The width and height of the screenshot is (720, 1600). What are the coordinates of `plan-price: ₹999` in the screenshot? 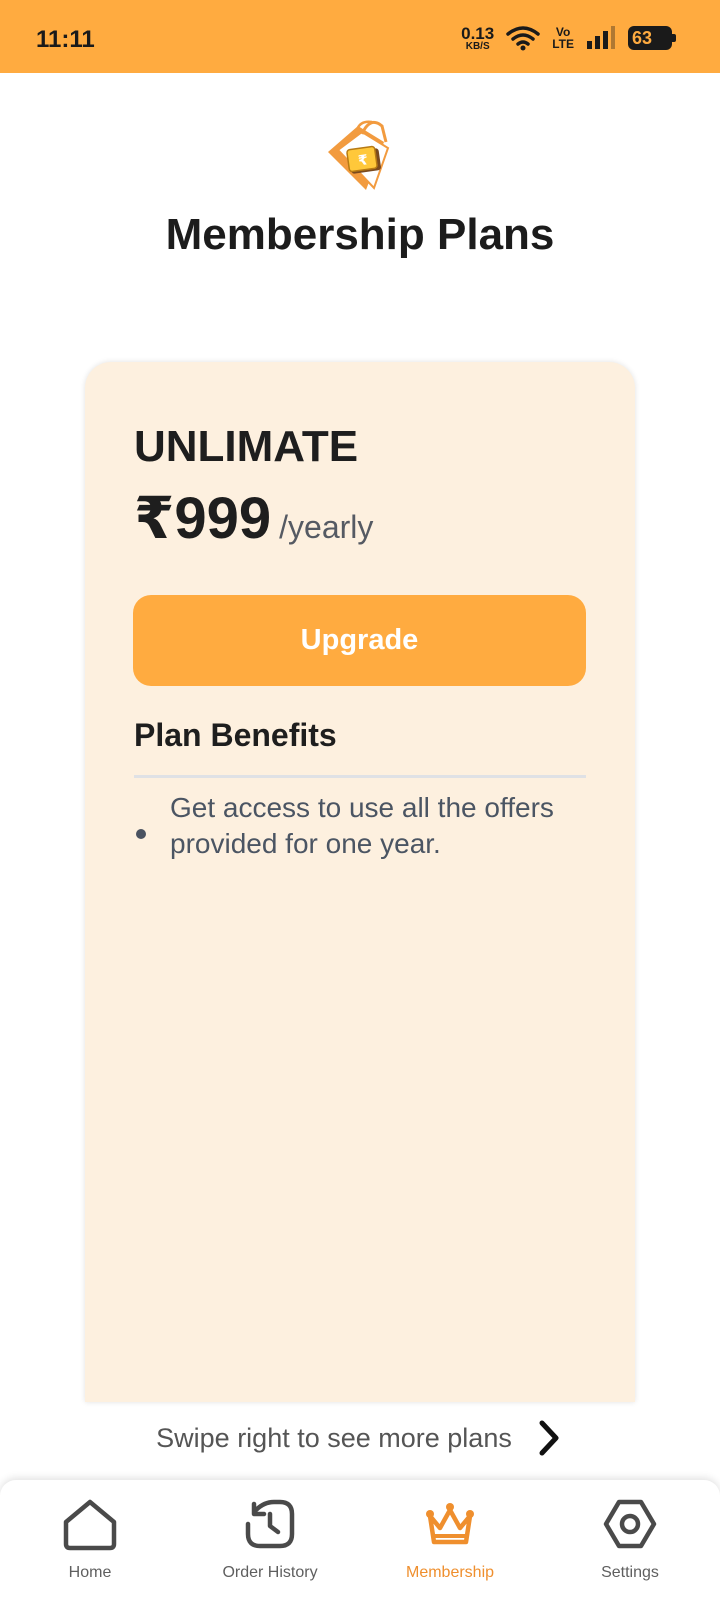 It's located at (203, 518).